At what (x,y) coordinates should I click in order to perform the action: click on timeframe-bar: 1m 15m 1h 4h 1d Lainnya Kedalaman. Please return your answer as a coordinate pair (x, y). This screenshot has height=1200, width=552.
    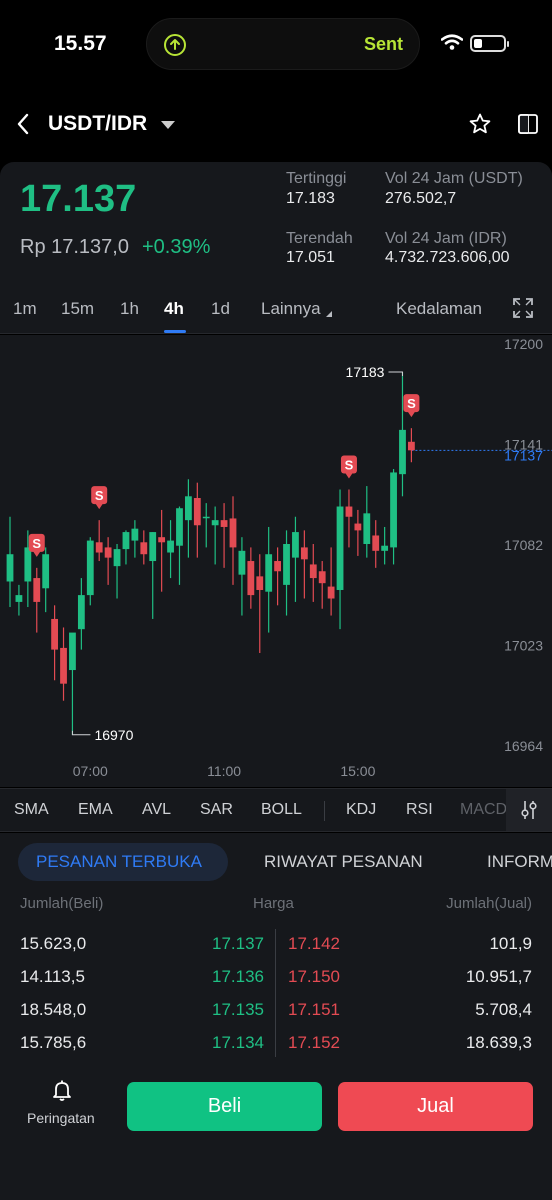
    Looking at the image, I should click on (276, 309).